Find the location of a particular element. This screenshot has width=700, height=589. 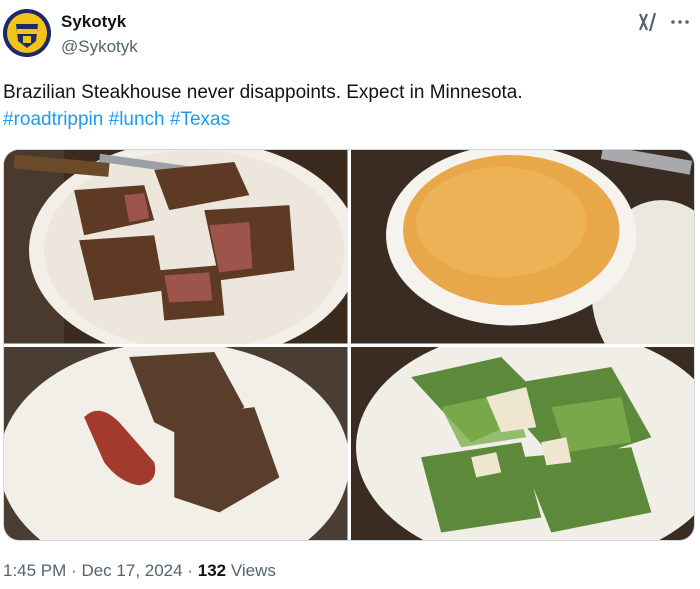

hashtag-row: #roadtrippin #lunch #Texas is located at coordinates (348, 119).